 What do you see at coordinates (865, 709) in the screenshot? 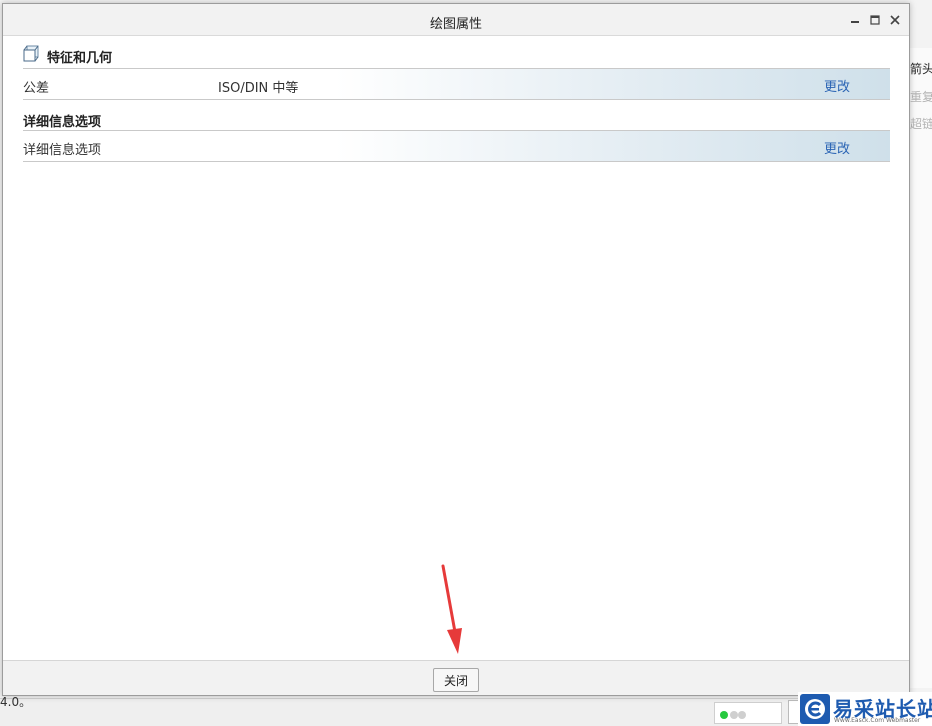
I see `site-watermark: 易采站长站 Www.Easck.Com Webmaster` at bounding box center [865, 709].